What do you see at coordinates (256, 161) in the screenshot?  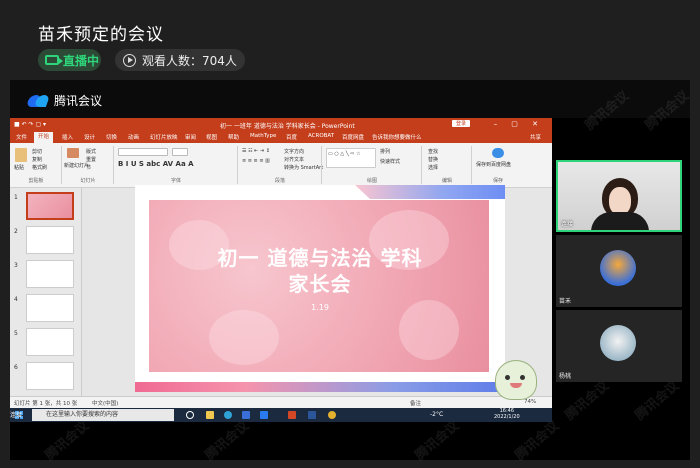 I see `align-buttons: ≡ ≡ ≡ ≡ ▥` at bounding box center [256, 161].